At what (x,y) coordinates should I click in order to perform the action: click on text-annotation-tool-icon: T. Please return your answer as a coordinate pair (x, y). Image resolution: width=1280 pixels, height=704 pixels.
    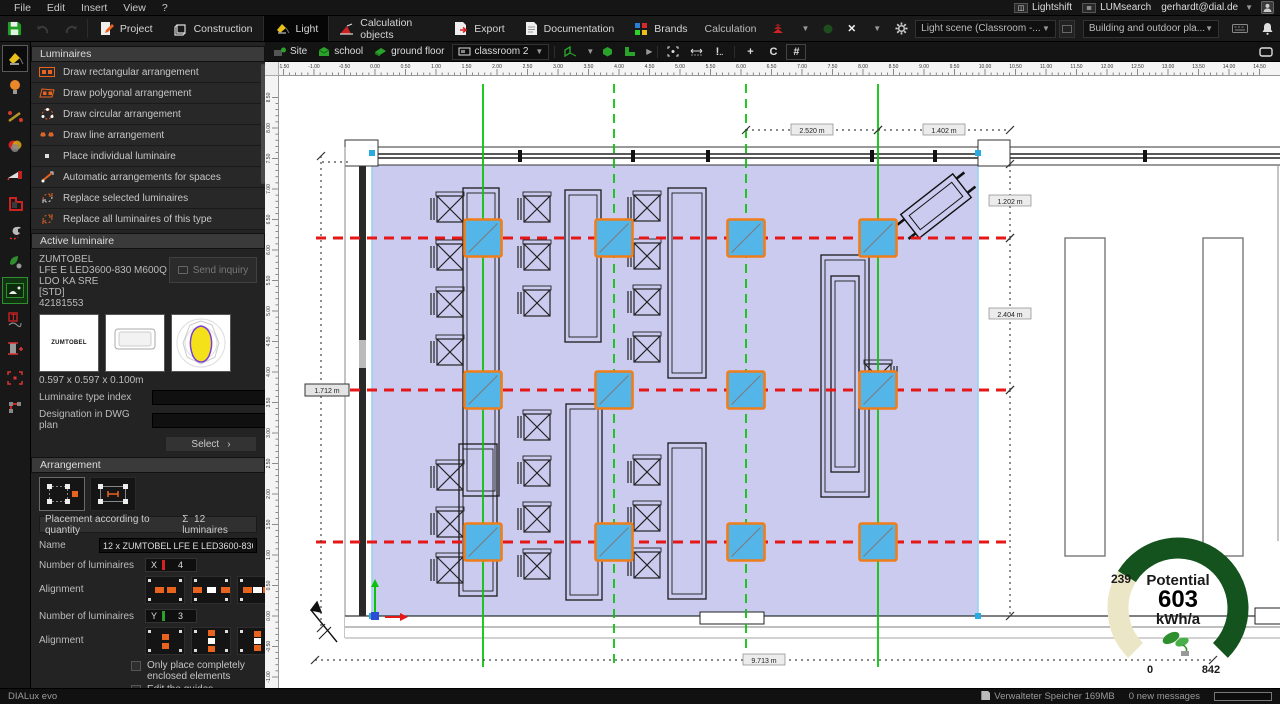
    Looking at the image, I should click on (15, 319).